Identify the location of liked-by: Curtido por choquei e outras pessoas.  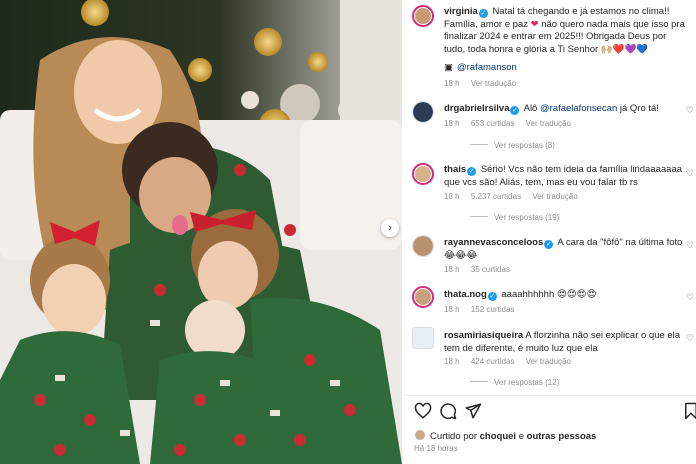
(505, 435).